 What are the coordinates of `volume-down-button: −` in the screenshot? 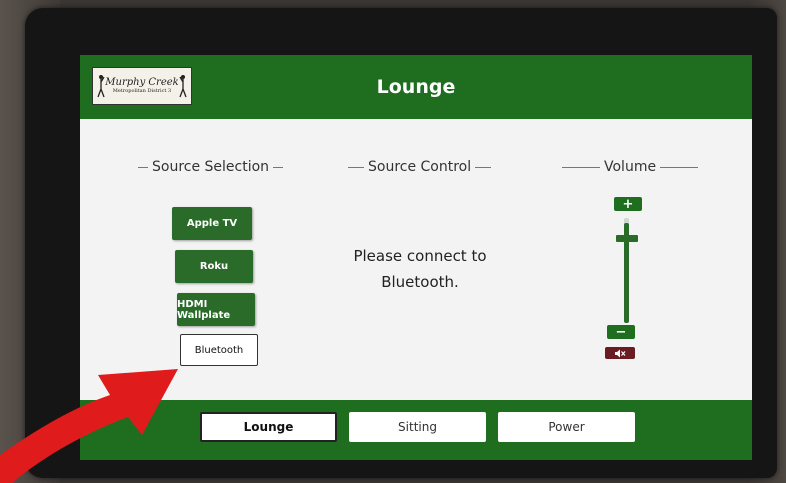 It's located at (621, 332).